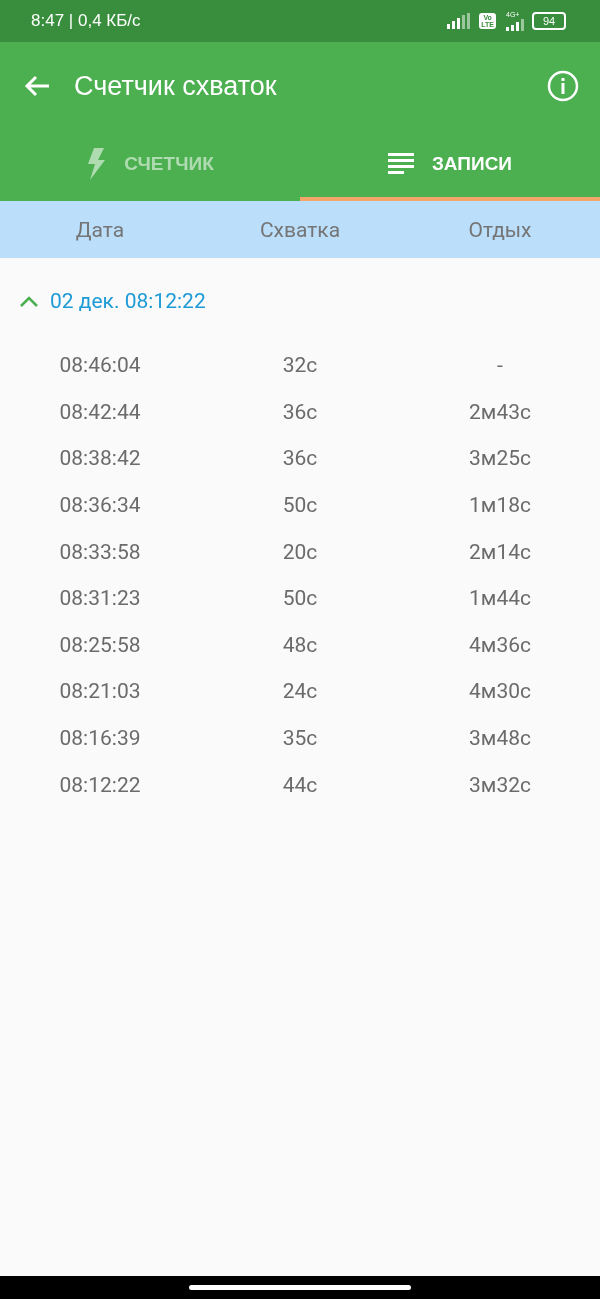 The height and width of the screenshot is (1299, 600). What do you see at coordinates (300, 784) in the screenshot?
I see `table-cell-text: 44с` at bounding box center [300, 784].